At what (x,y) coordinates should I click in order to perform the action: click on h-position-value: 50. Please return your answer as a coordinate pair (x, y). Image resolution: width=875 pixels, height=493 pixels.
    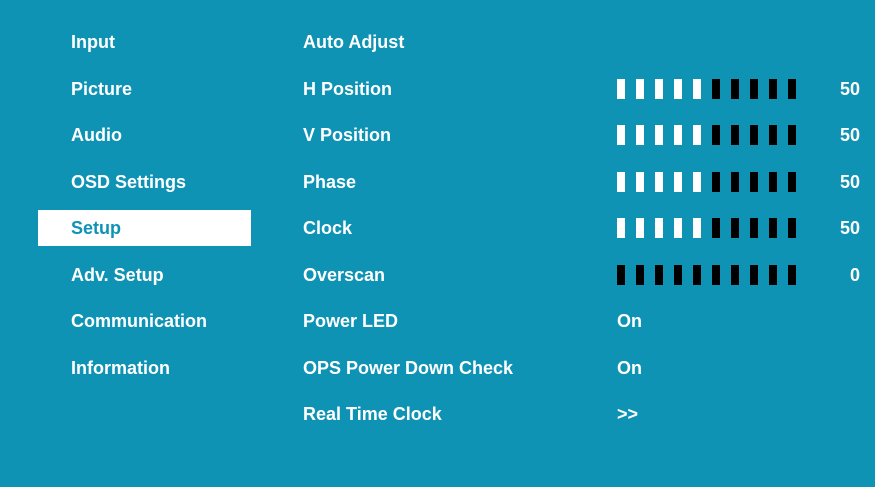
    Looking at the image, I should click on (849, 88).